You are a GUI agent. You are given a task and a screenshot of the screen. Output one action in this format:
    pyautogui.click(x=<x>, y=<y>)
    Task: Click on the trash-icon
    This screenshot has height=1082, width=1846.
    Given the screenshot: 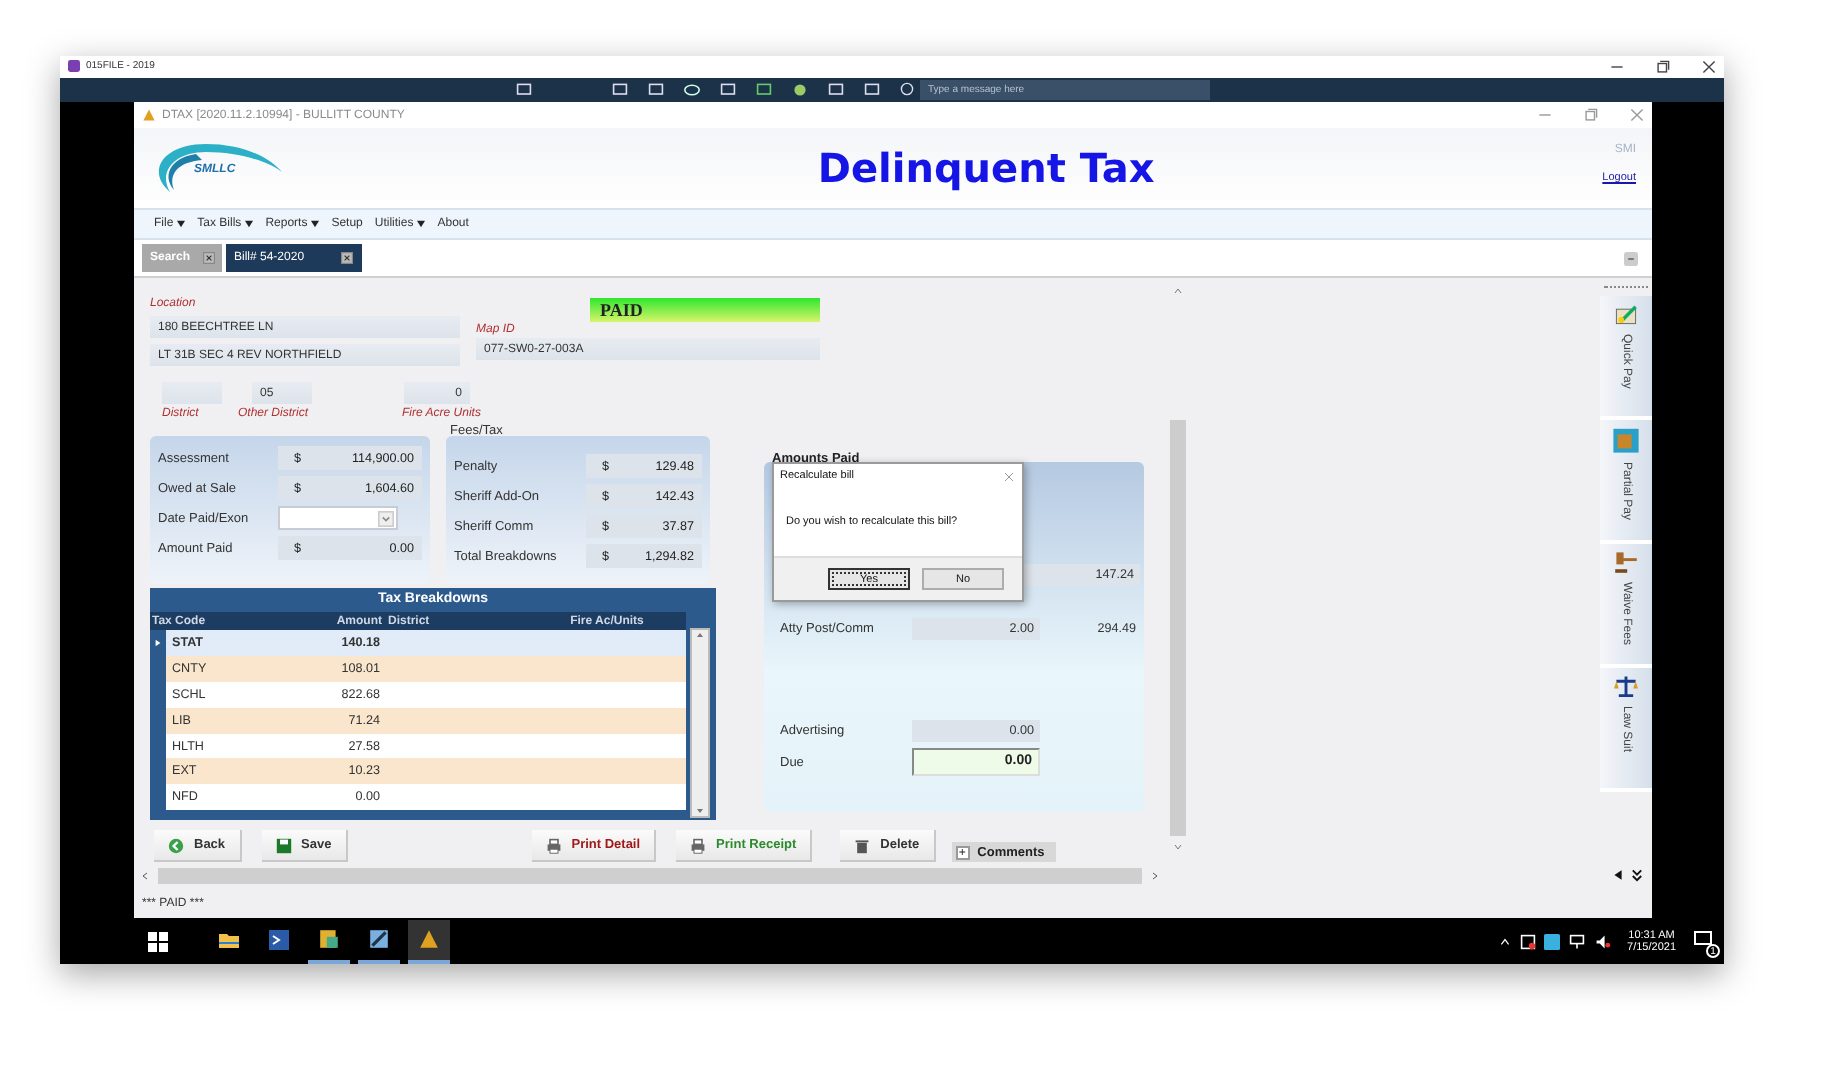 What is the action you would take?
    pyautogui.click(x=862, y=845)
    